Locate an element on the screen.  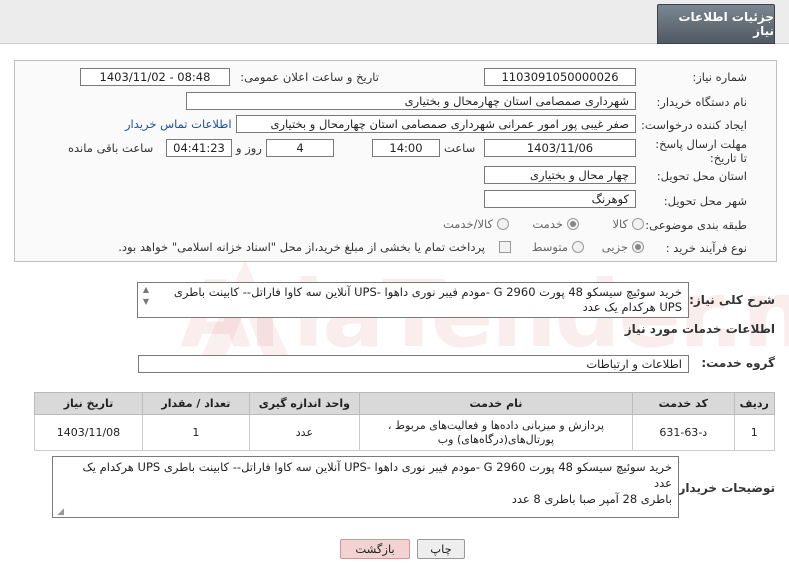
radio-label: کالا/خدمت is located at coordinates (467, 224).